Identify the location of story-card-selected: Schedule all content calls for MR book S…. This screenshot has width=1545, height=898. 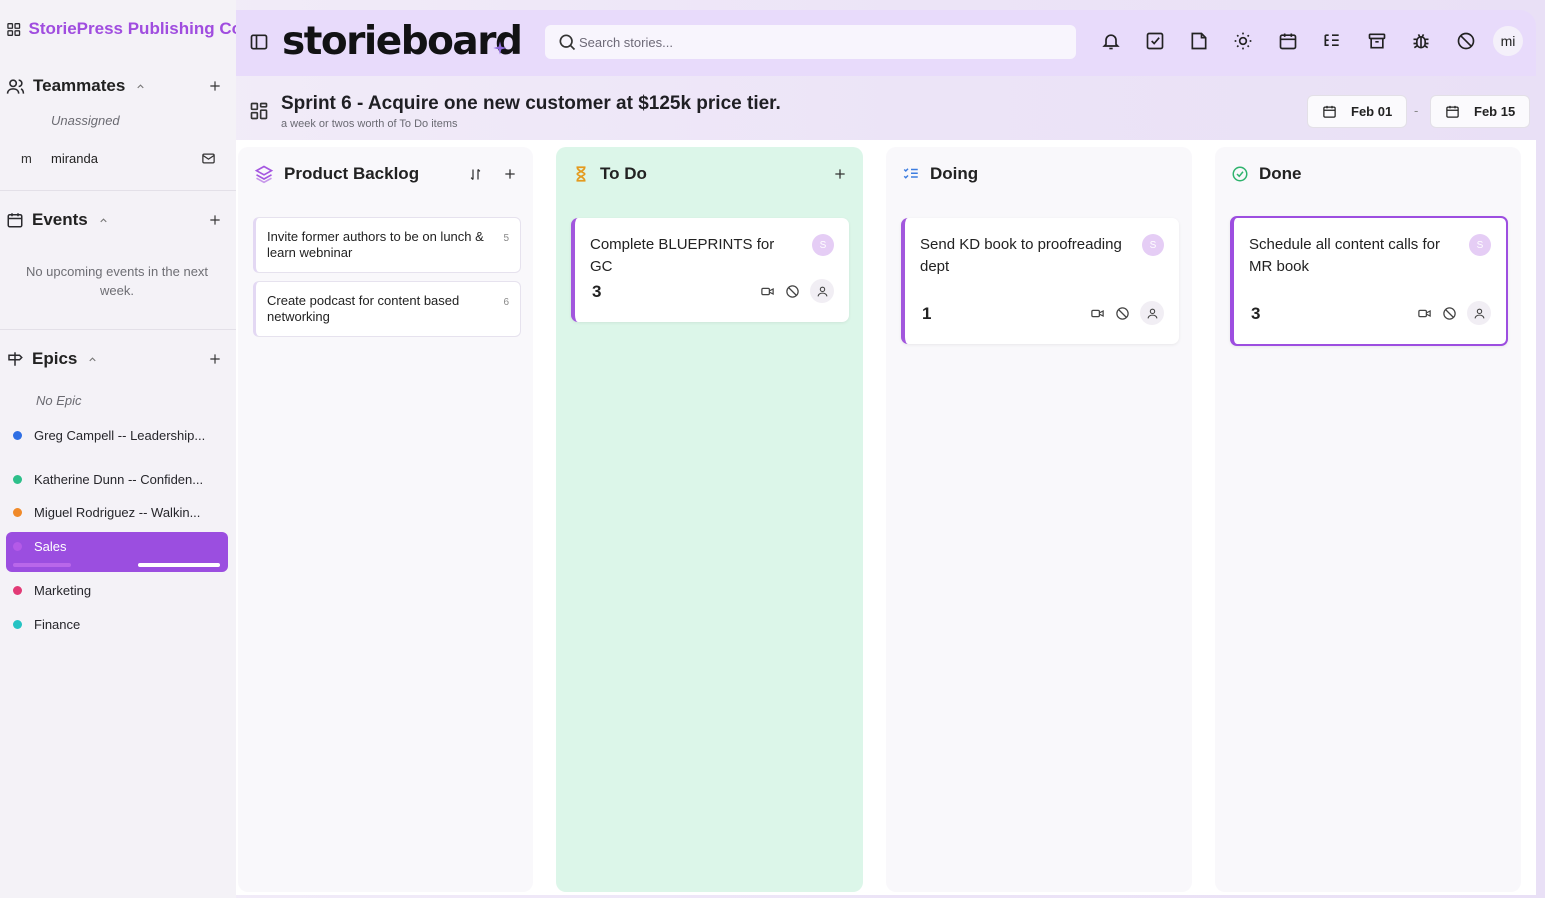
(1369, 281).